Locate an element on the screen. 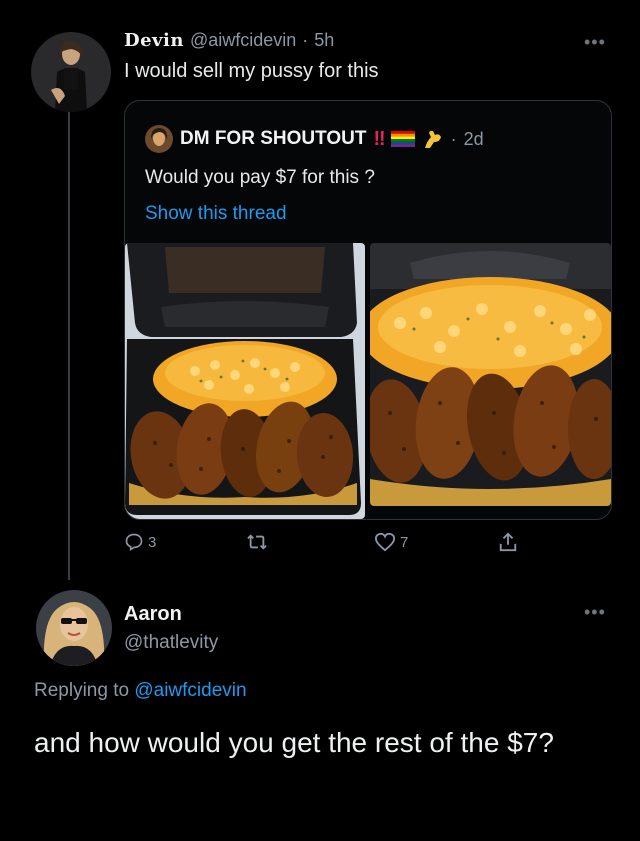 This screenshot has height=841, width=640. quoted-tweet-header: DM FOR SHOUTOUT ‼ · 2d is located at coordinates (314, 139).